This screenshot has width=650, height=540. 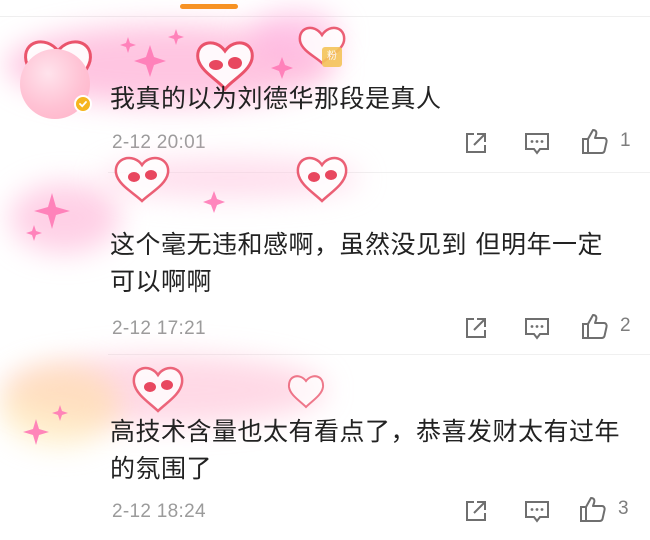 What do you see at coordinates (623, 508) in the screenshot?
I see `like-count: 3` at bounding box center [623, 508].